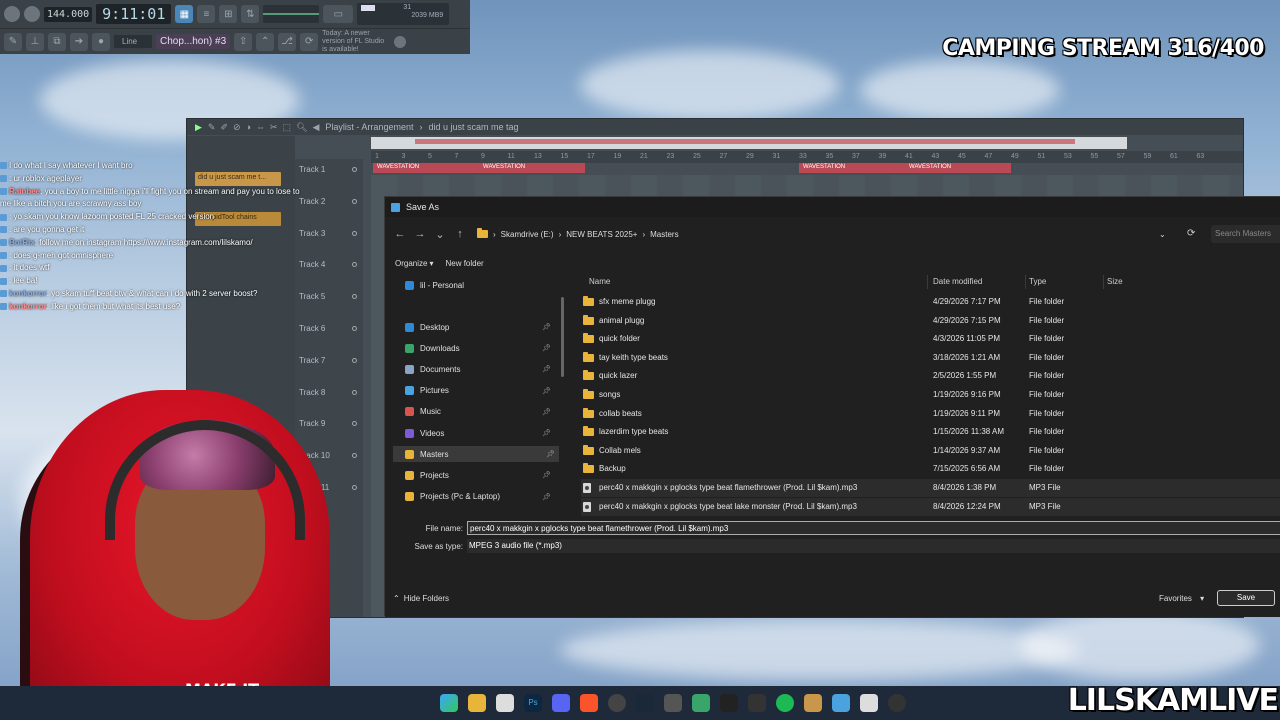 The width and height of the screenshot is (1280, 720). What do you see at coordinates (561, 703) in the screenshot?
I see `discord-icon` at bounding box center [561, 703].